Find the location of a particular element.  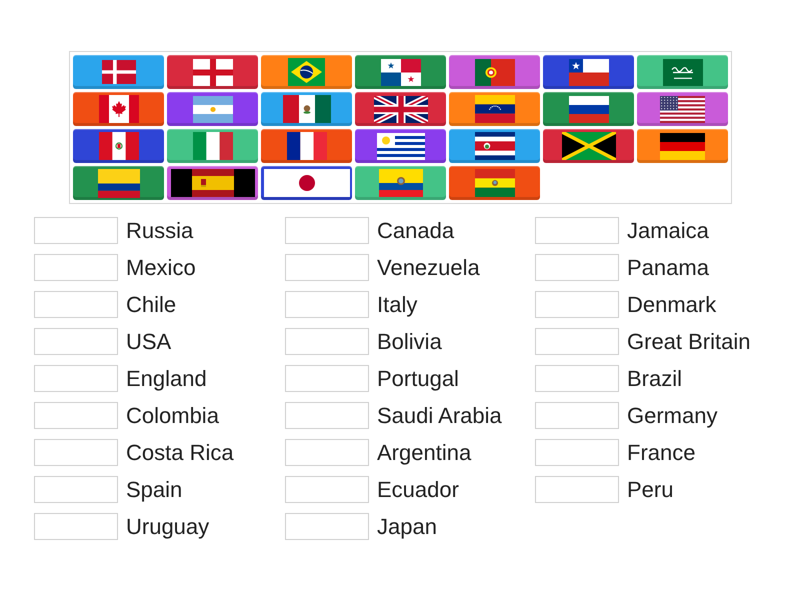

italy-flag-icon is located at coordinates (212, 146).